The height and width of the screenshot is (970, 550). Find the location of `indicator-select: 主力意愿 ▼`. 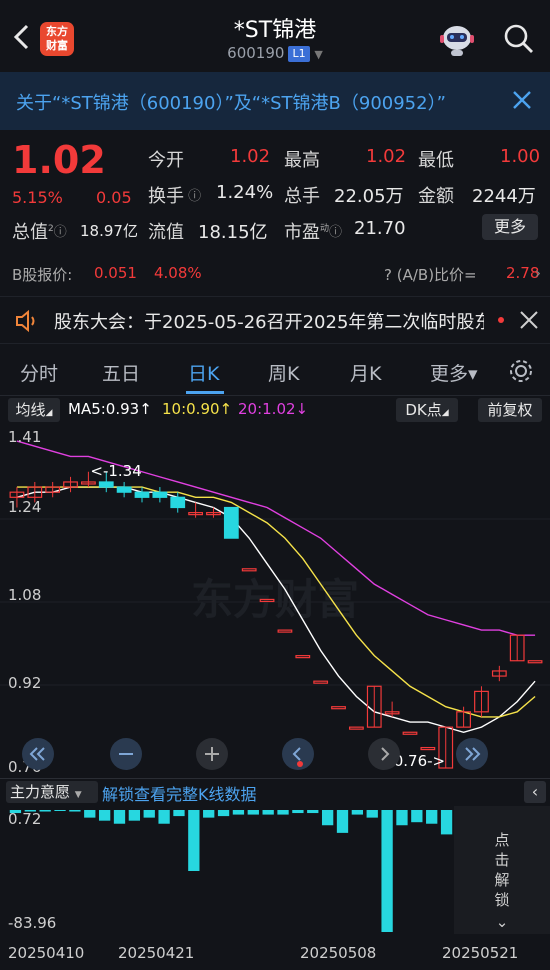

indicator-select: 主力意愿 ▼ is located at coordinates (52, 792).